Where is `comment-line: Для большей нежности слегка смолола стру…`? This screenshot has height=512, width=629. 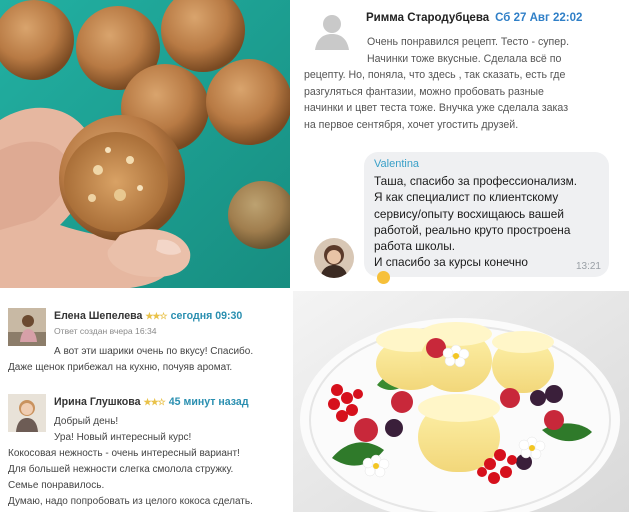 comment-line: Для большей нежности слегка смолола стру… is located at coordinates (121, 469).